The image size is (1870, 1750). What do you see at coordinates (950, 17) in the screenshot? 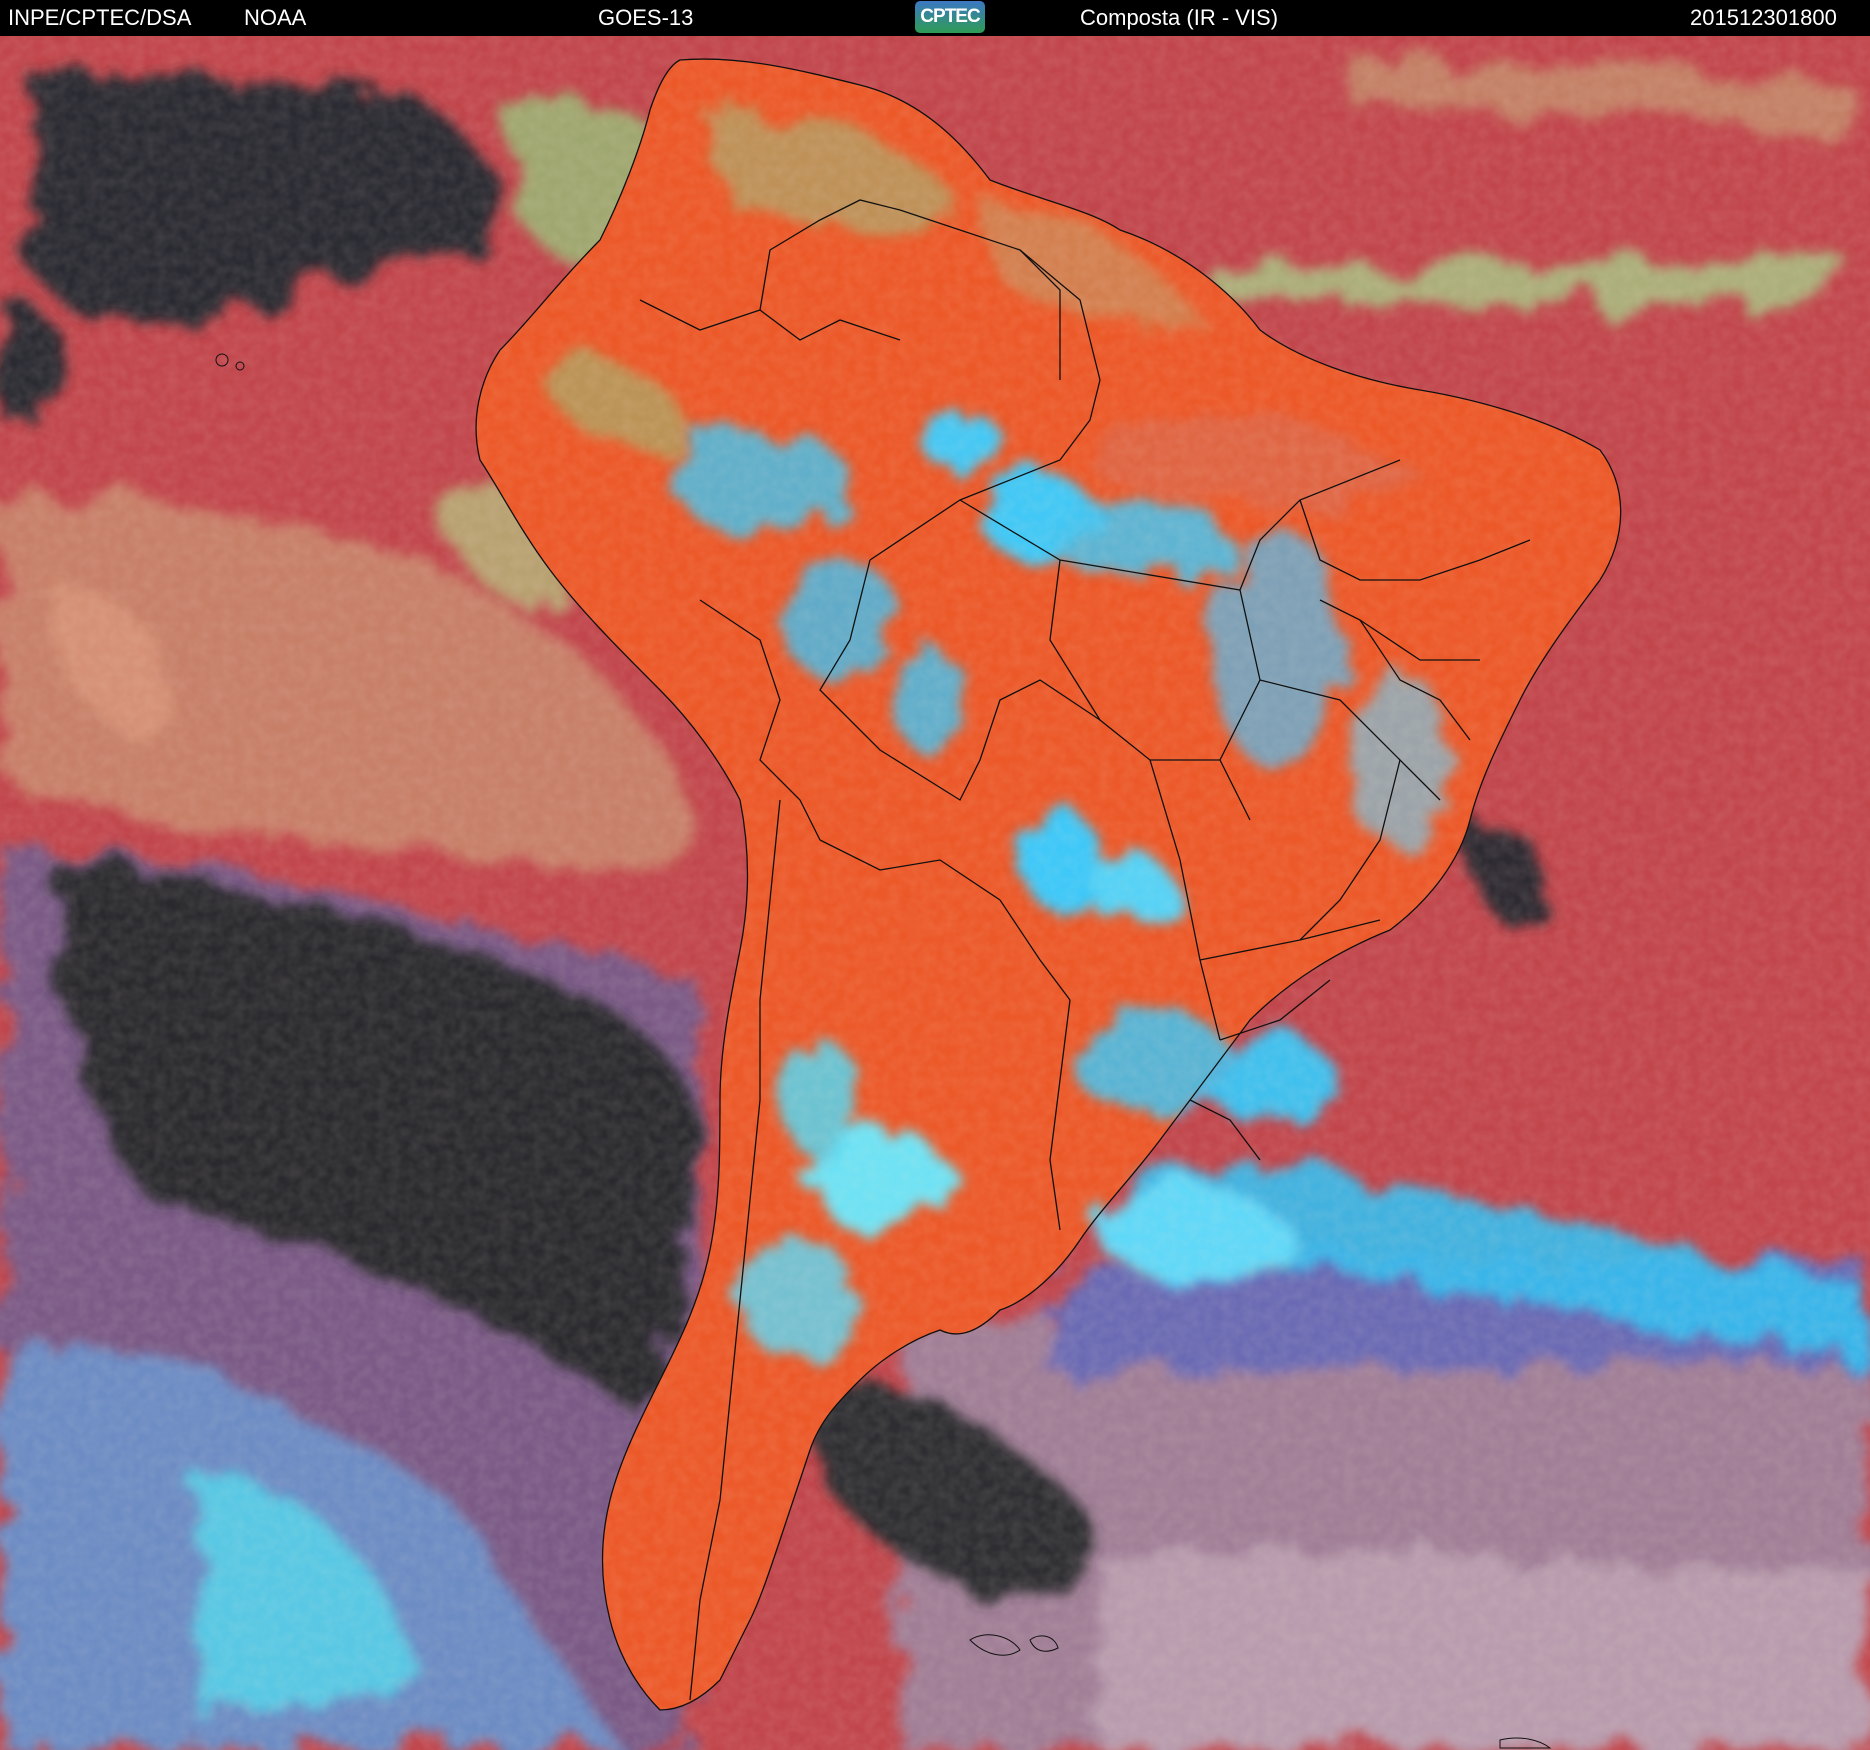
I see `cptec-logo: CPTEC` at bounding box center [950, 17].